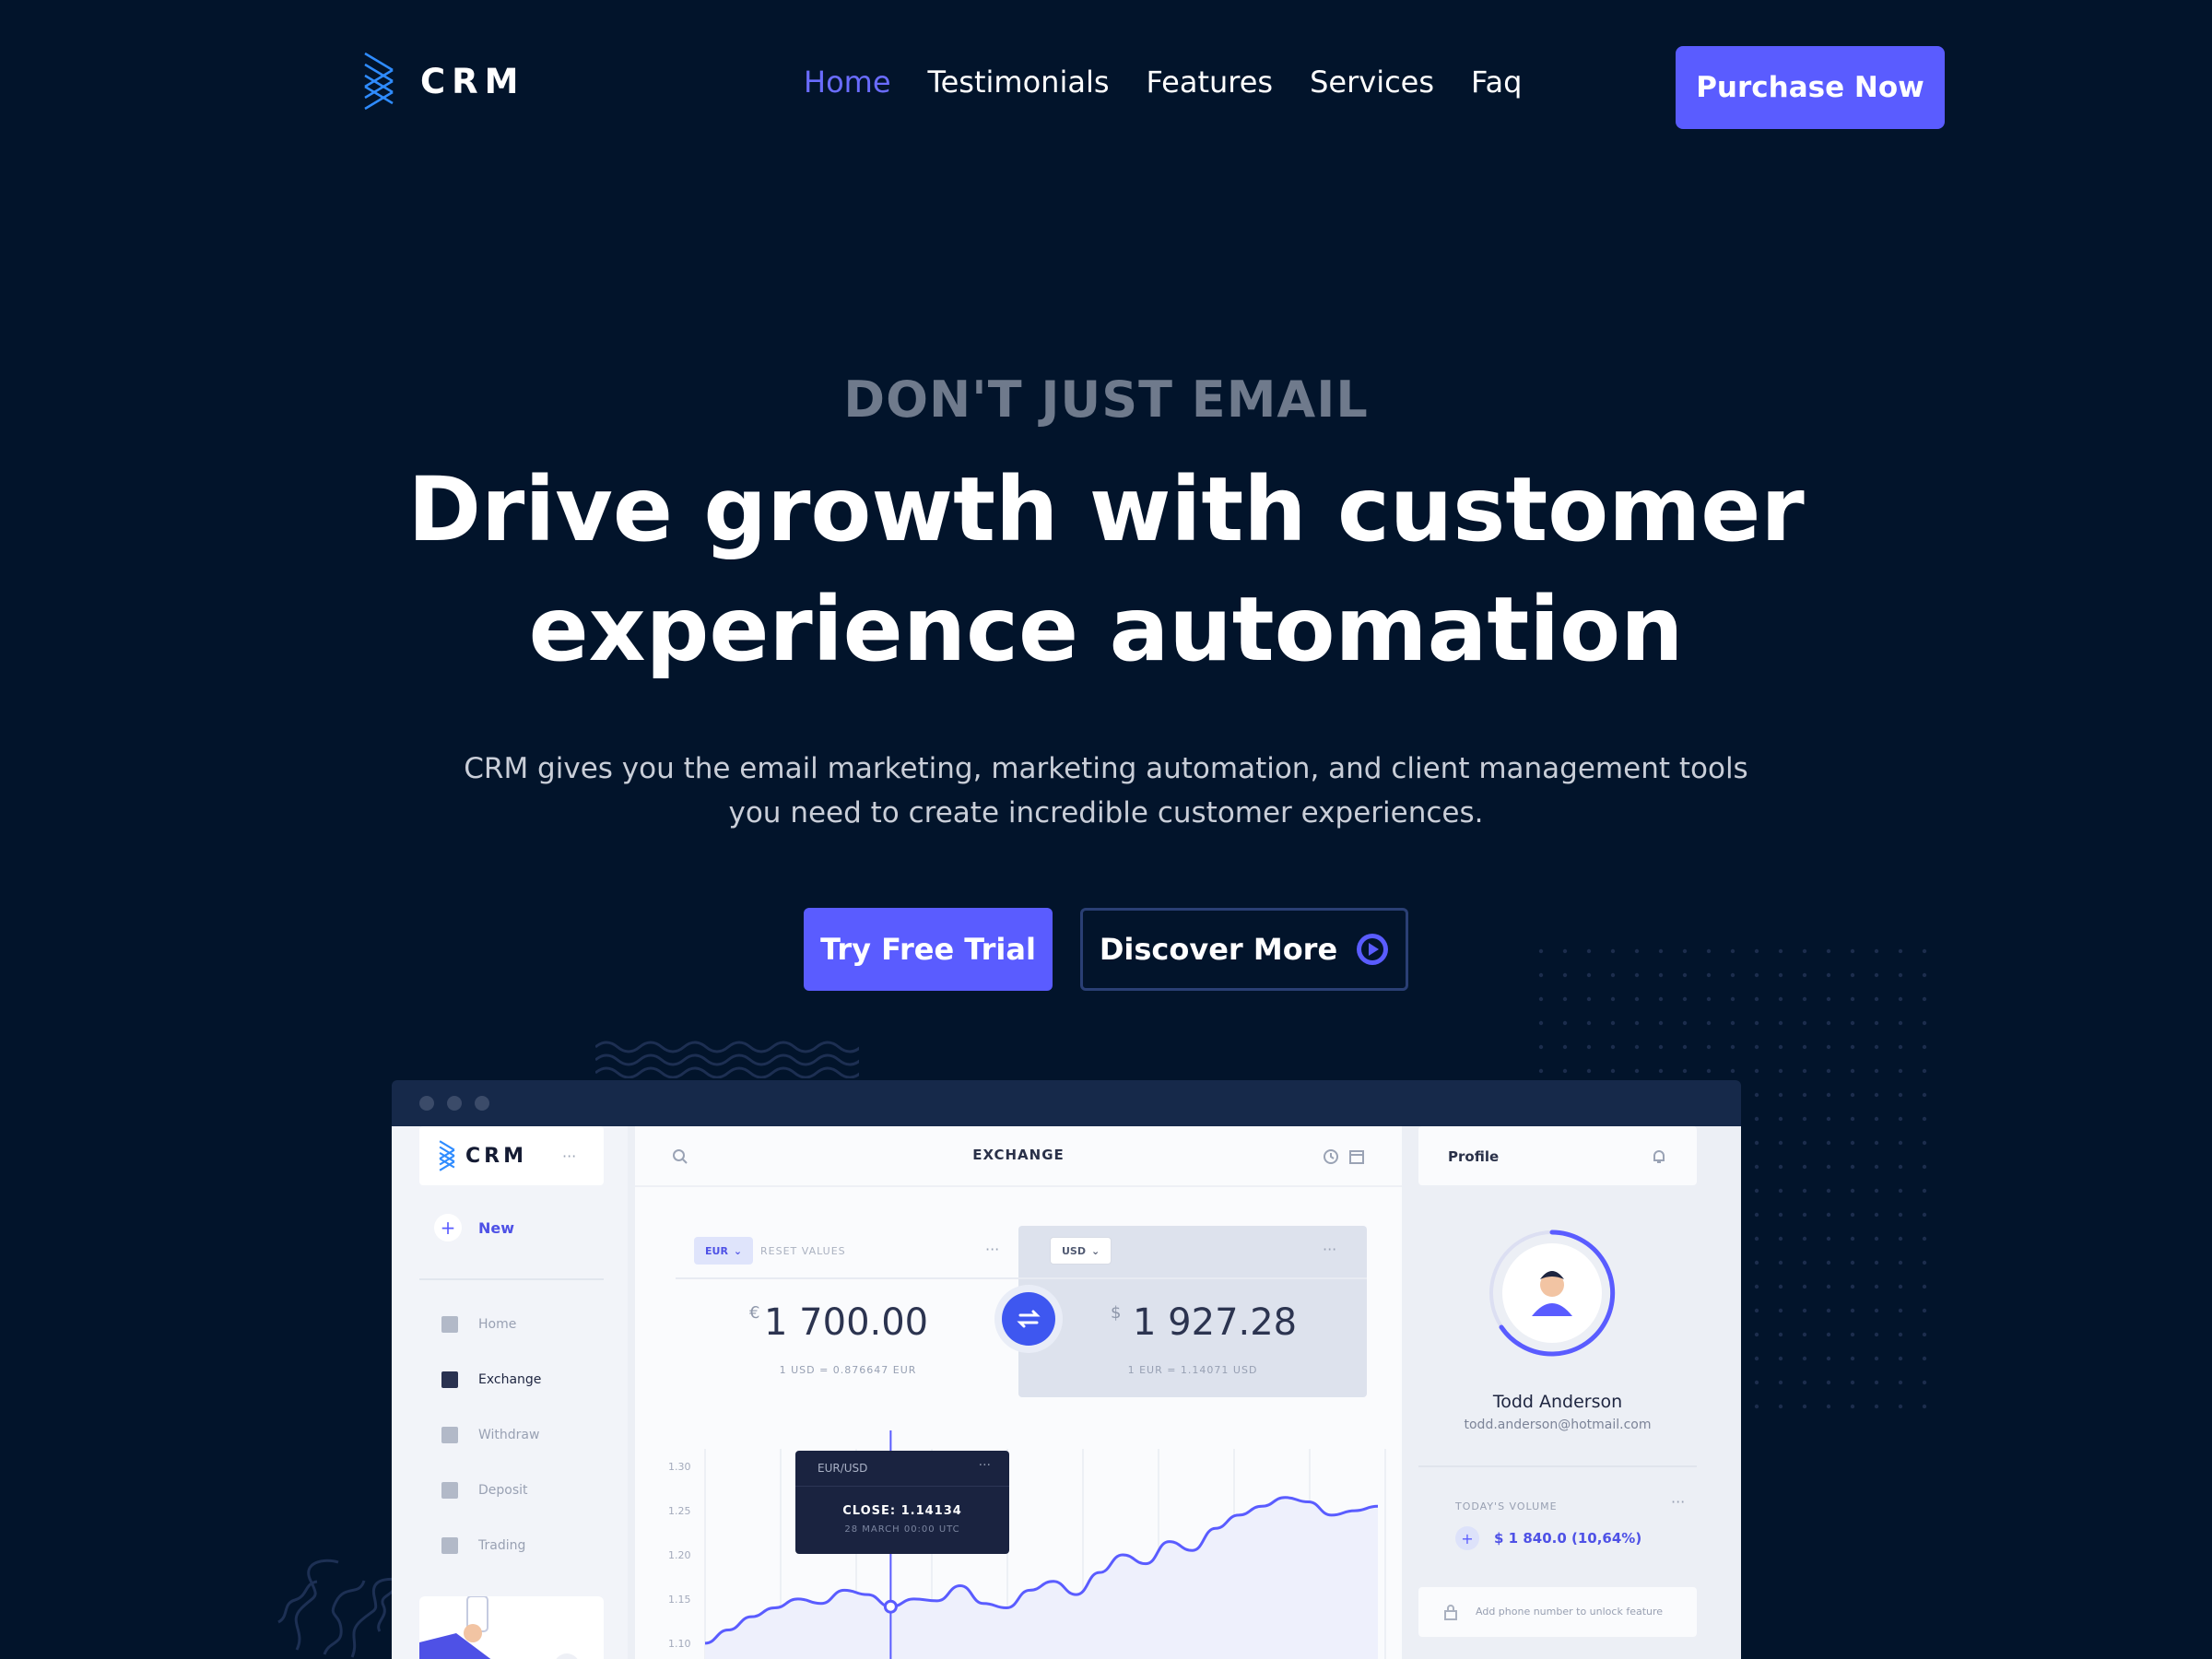 This screenshot has width=2212, height=1659. What do you see at coordinates (1027, 1544) in the screenshot?
I see `exchange-rate-chart: 1.30 1.25 1.20 1.15 1.10` at bounding box center [1027, 1544].